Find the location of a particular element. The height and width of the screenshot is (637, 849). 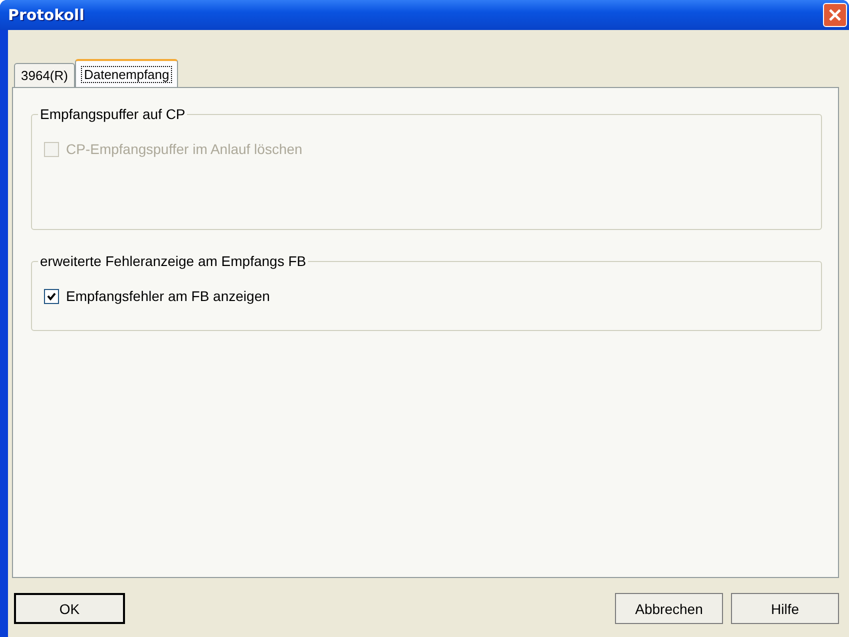

tab: 3964(R) is located at coordinates (44, 75).